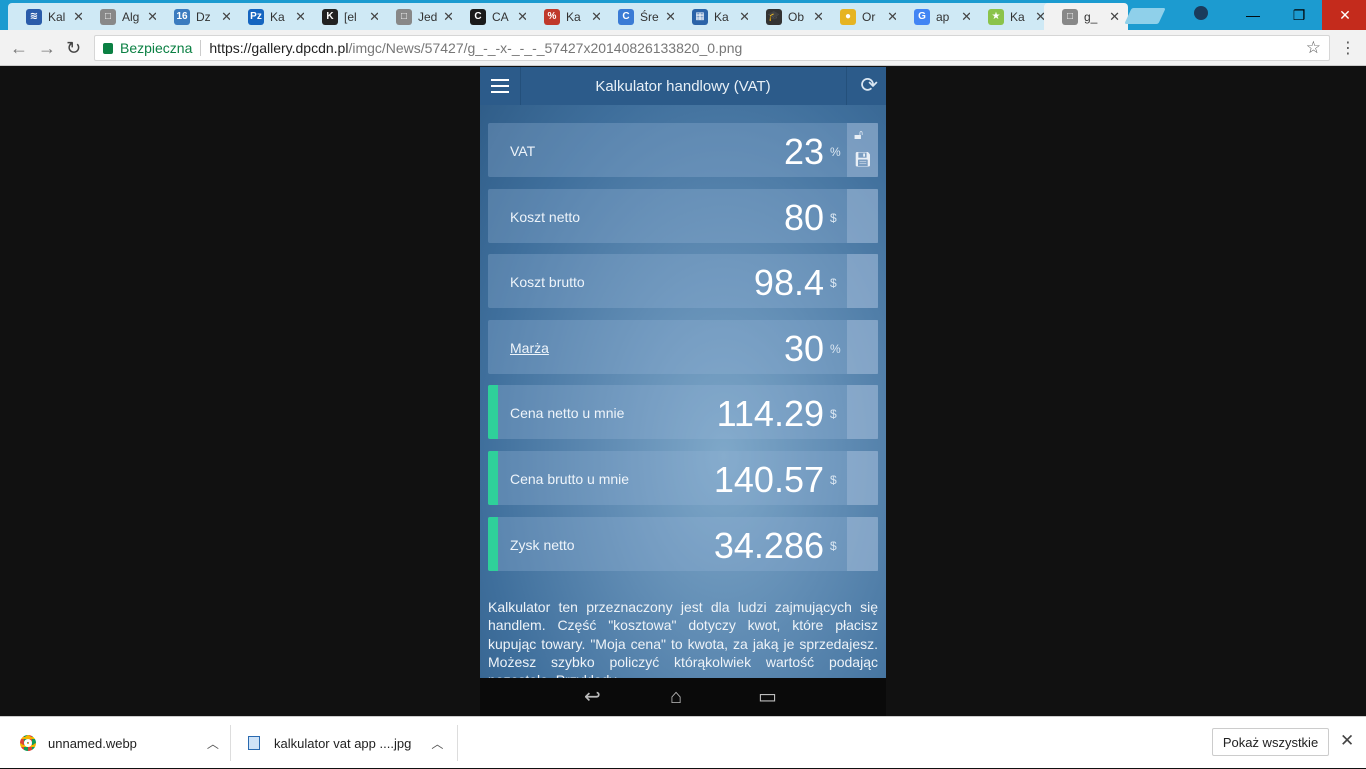  Describe the element at coordinates (846, 86) in the screenshot. I see `header-divider` at that location.